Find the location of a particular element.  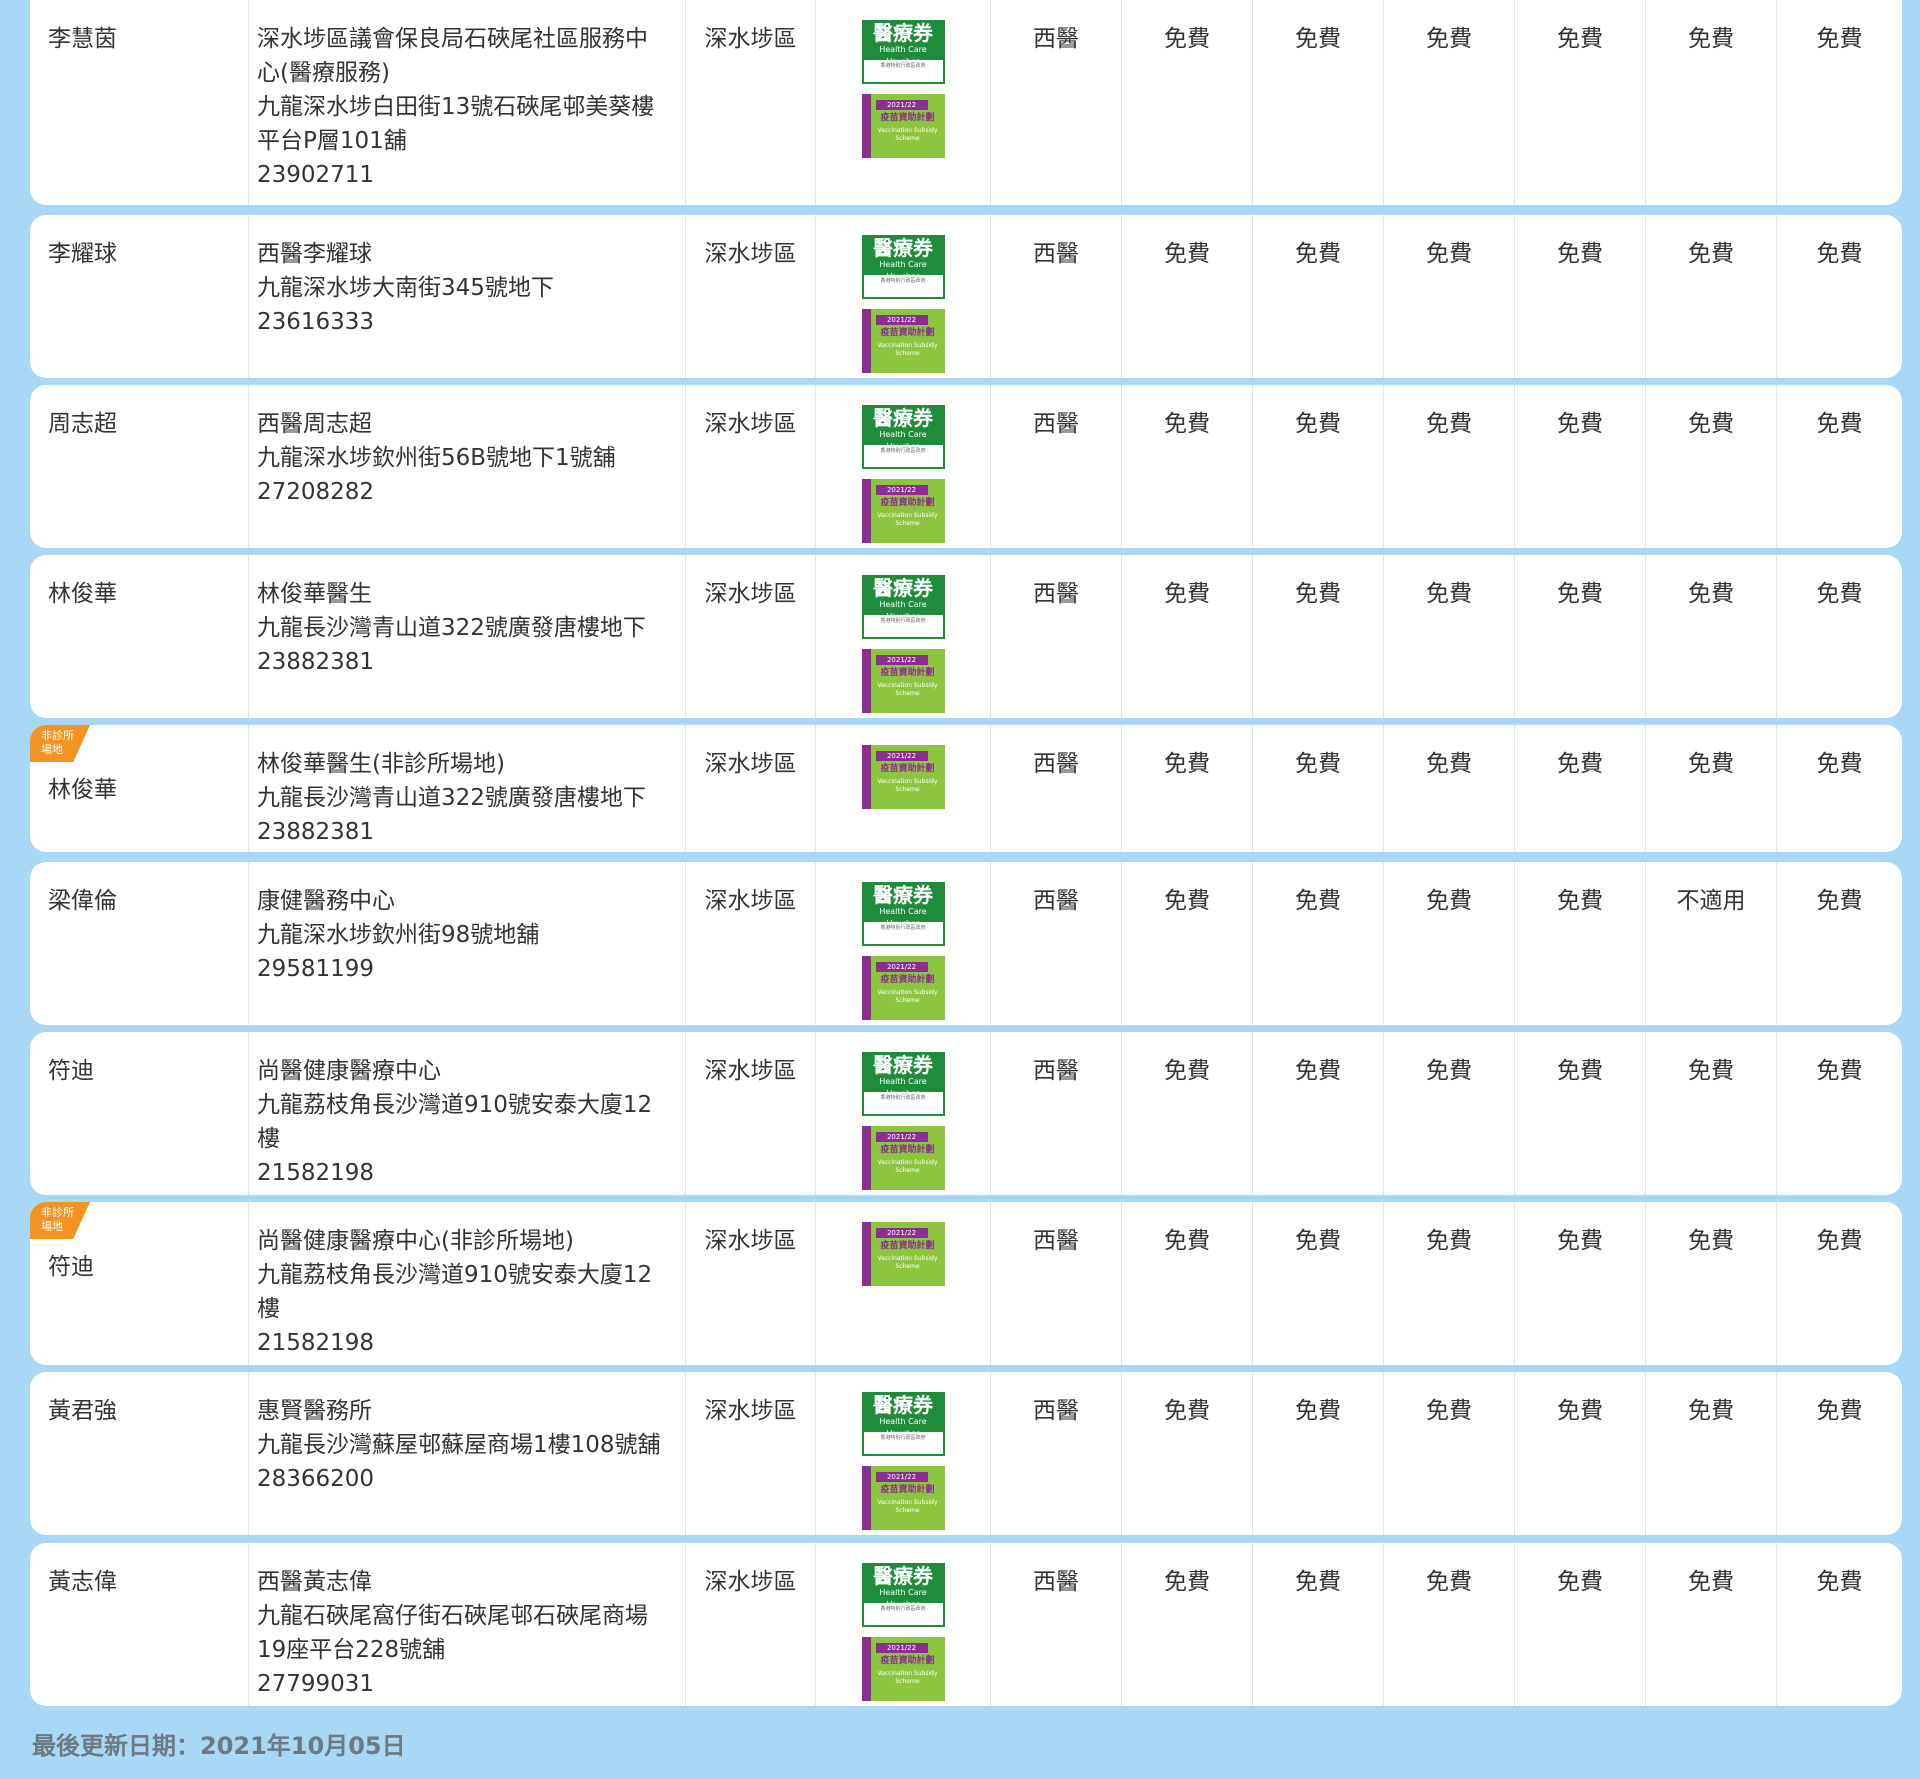

clinic-info-cell: 林俊華醫生 九龍長沙灣青山道322號廣發唐樓地下 23882381 is located at coordinates (466, 636).